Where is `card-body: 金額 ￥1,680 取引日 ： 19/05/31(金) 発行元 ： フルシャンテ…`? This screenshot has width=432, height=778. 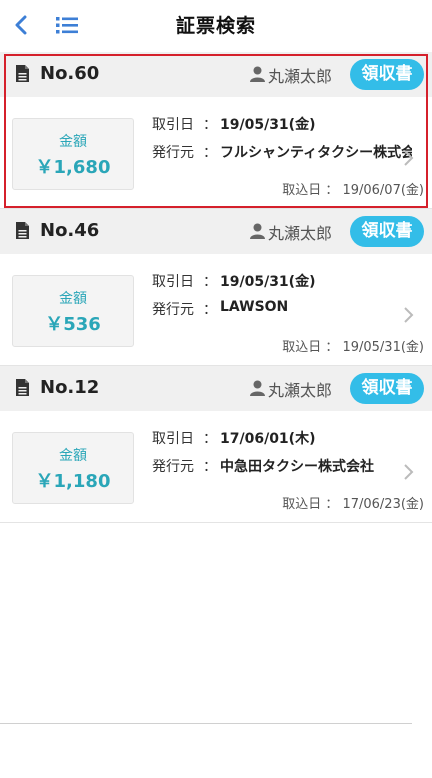
card-body: 金額 ￥1,680 取引日 ： 19/05/31(金) 発行元 ： フルシャンテ… is located at coordinates (216, 153).